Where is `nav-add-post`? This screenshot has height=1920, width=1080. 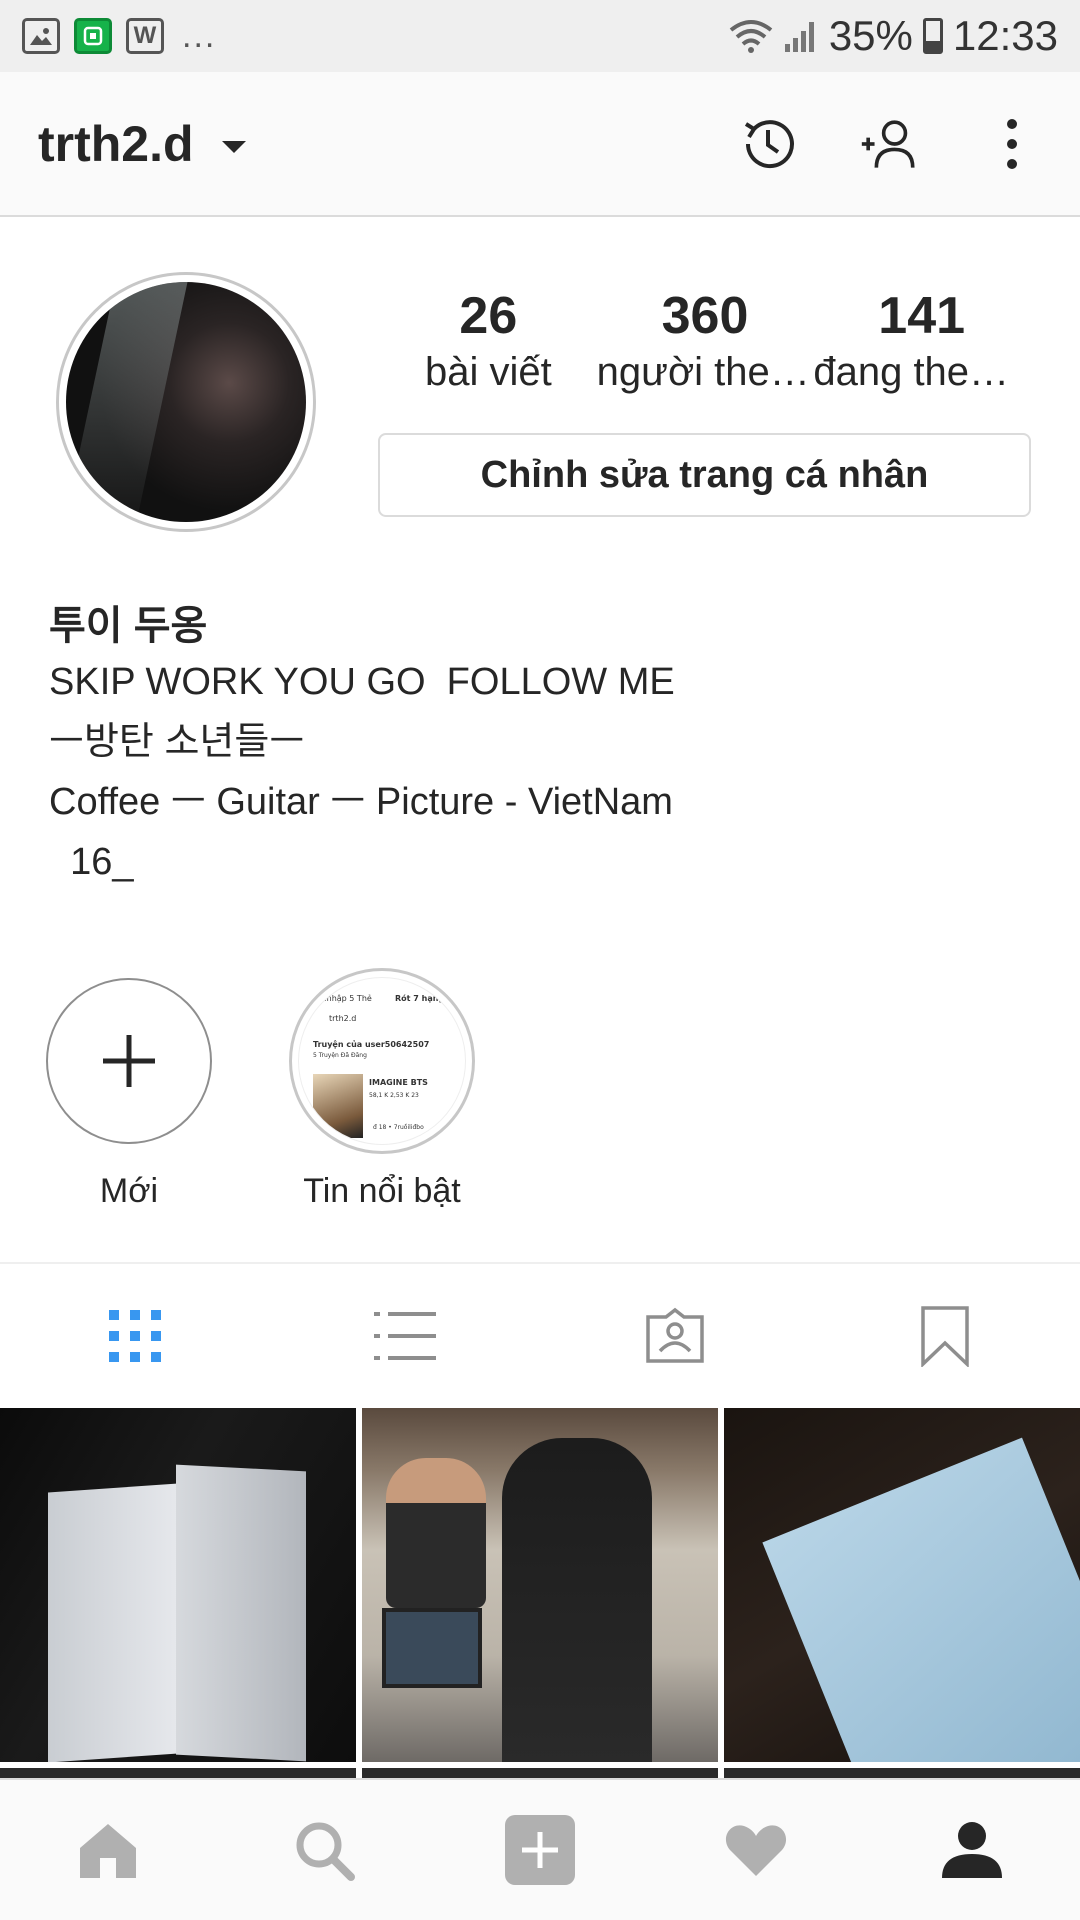
nav-add-post is located at coordinates (540, 1850).